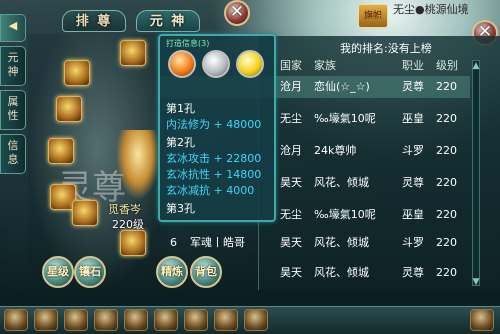 The width and height of the screenshot is (500, 334). Describe the element at coordinates (94, 21) in the screenshot. I see `tab-rank: 排 尊` at that location.